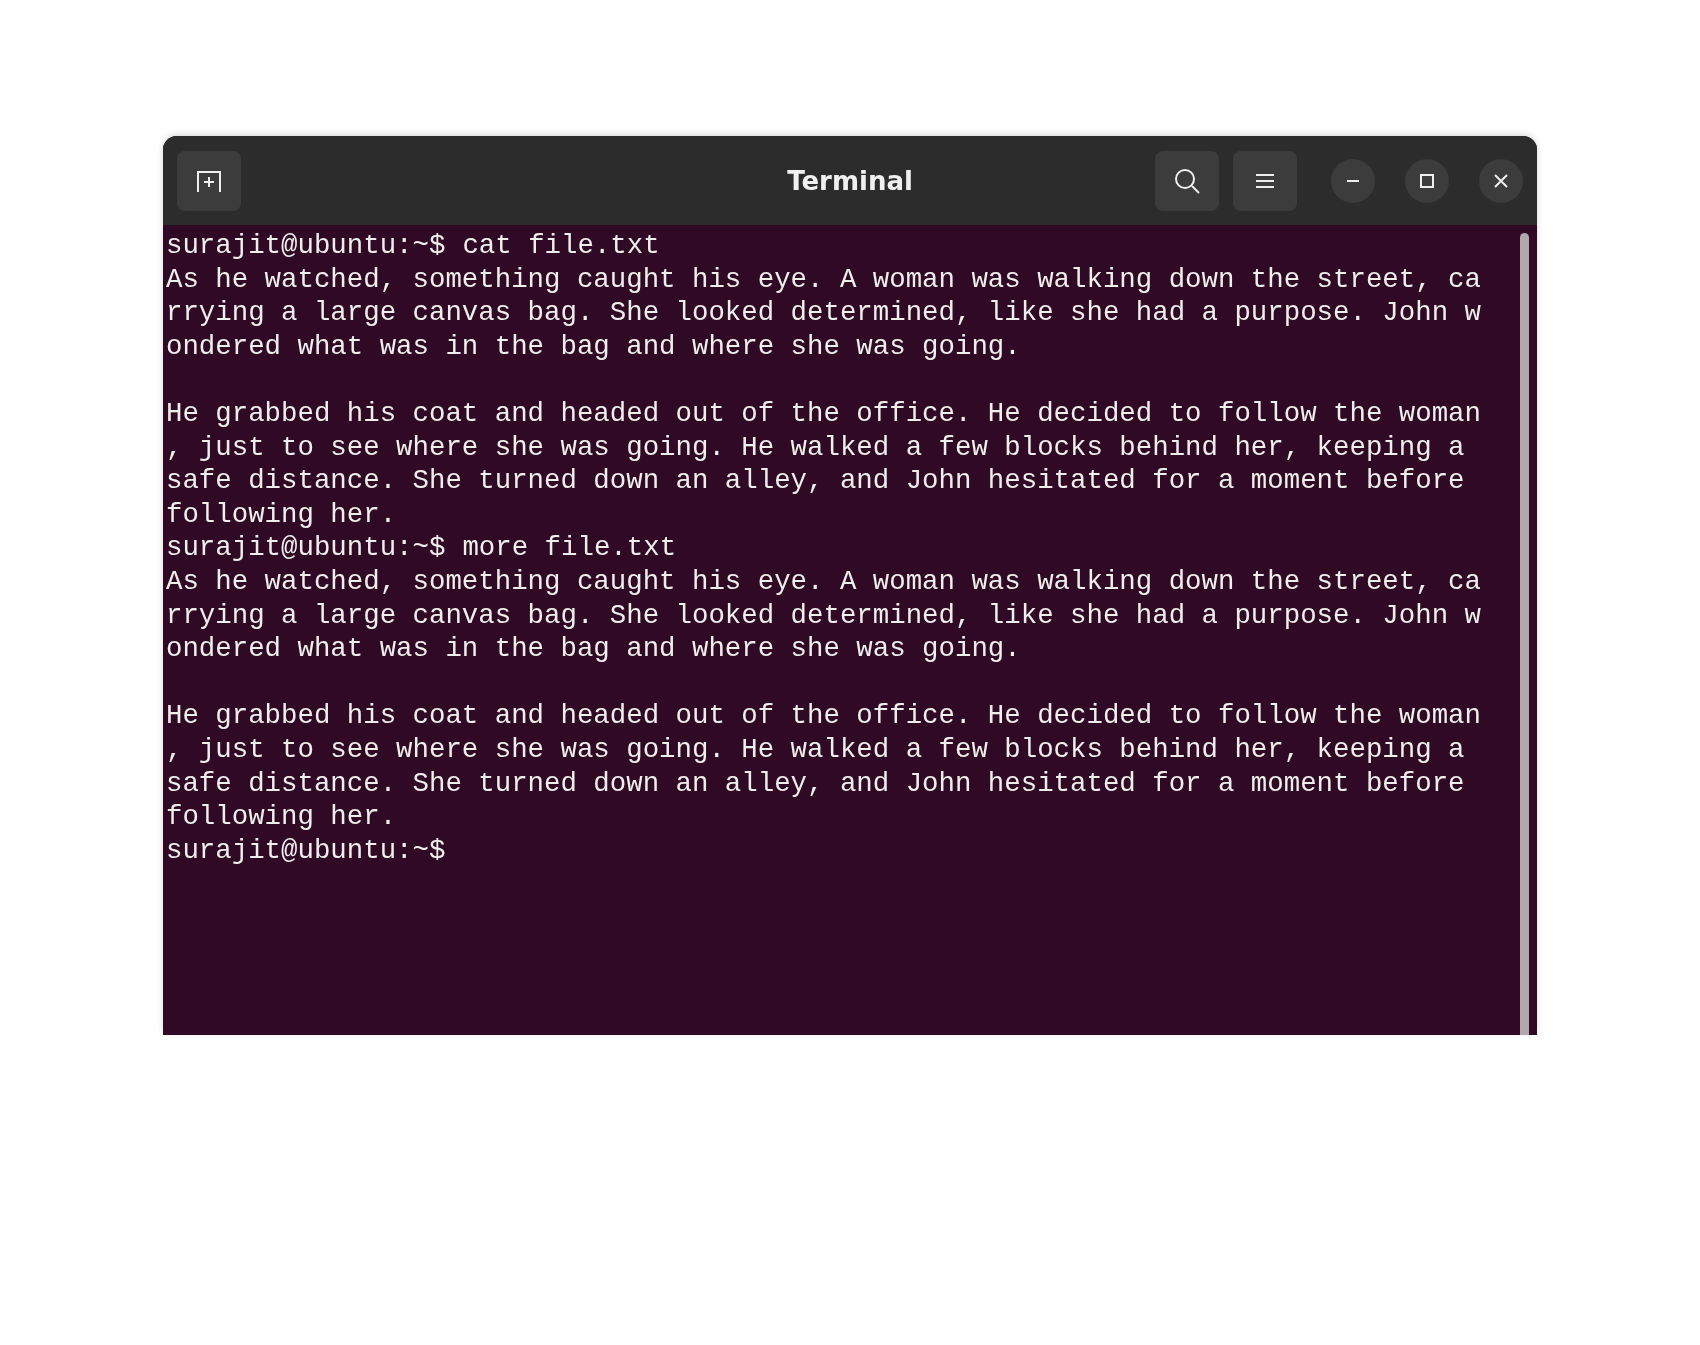 This screenshot has width=1700, height=1345. I want to click on menu-button, so click(1265, 180).